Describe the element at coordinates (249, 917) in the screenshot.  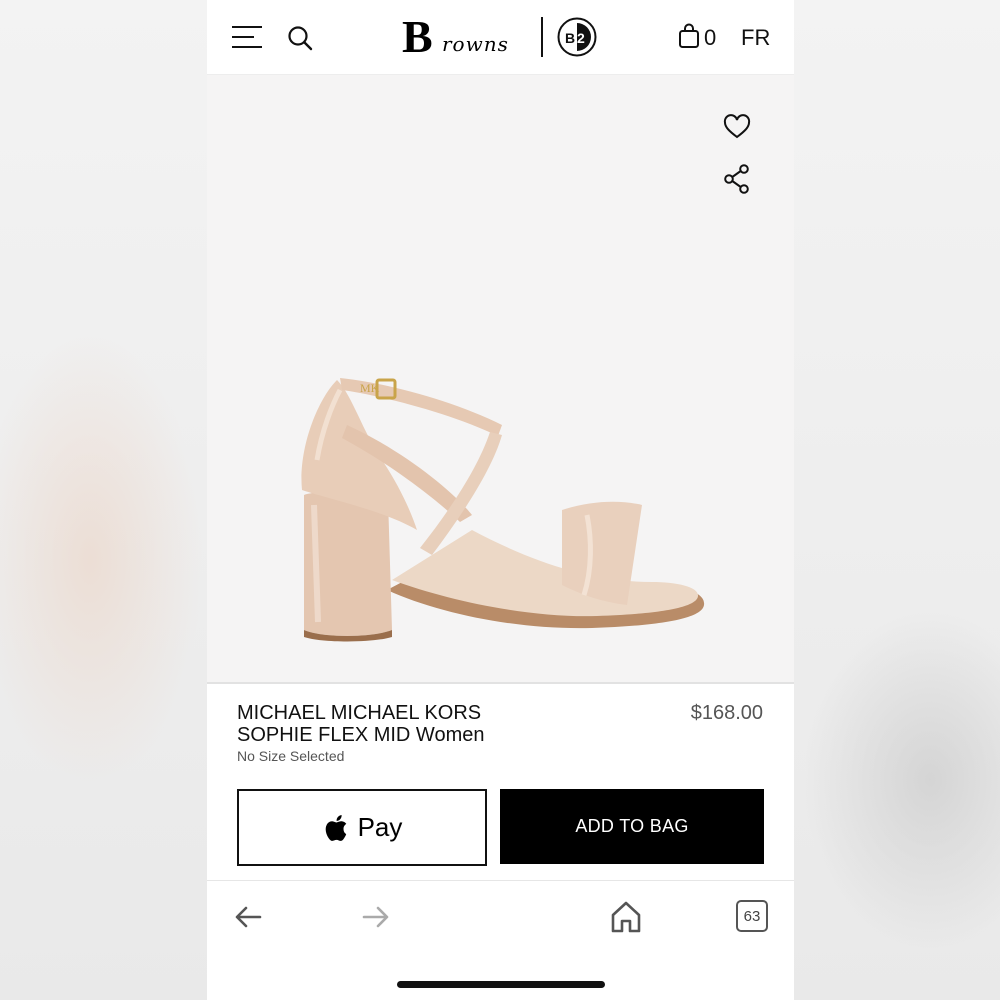
I see `back-arrow-icon` at that location.